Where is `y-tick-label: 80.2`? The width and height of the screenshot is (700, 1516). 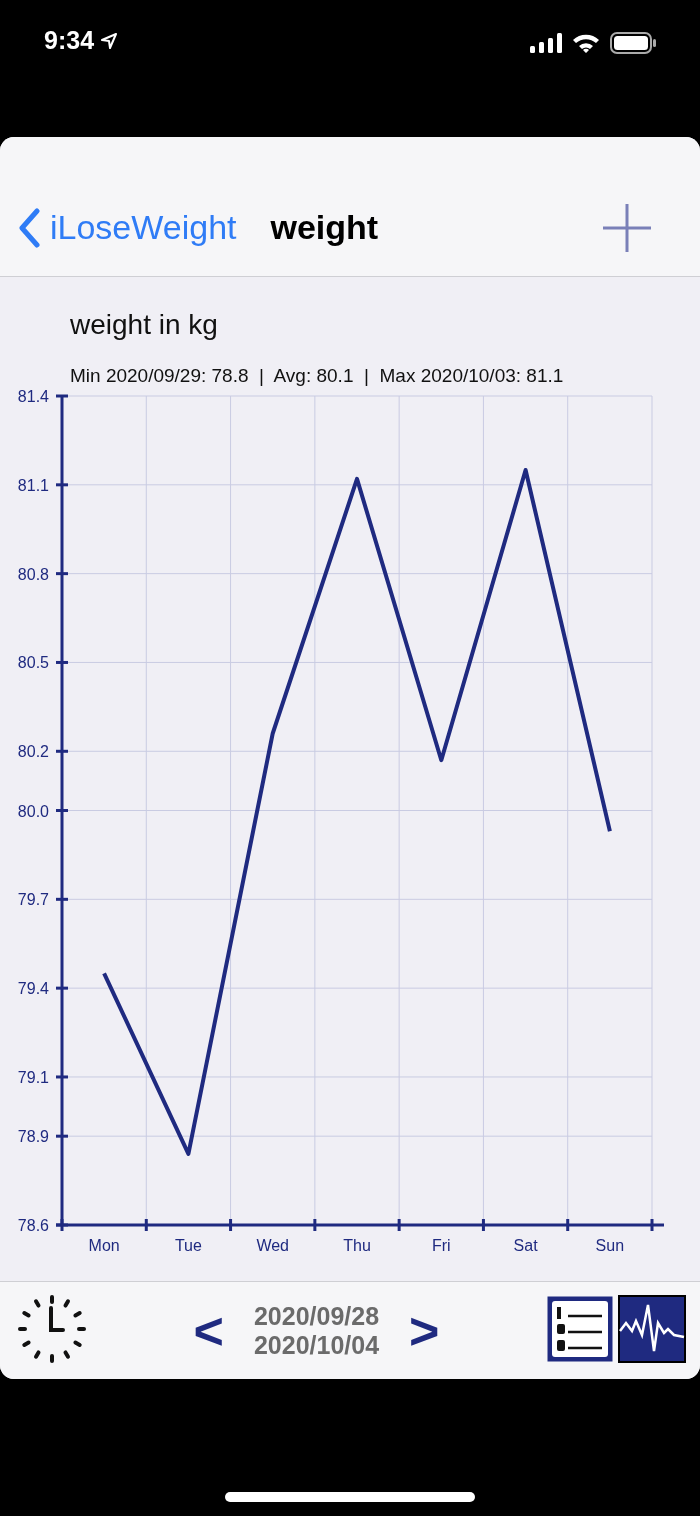
y-tick-label: 80.2 is located at coordinates (33, 752).